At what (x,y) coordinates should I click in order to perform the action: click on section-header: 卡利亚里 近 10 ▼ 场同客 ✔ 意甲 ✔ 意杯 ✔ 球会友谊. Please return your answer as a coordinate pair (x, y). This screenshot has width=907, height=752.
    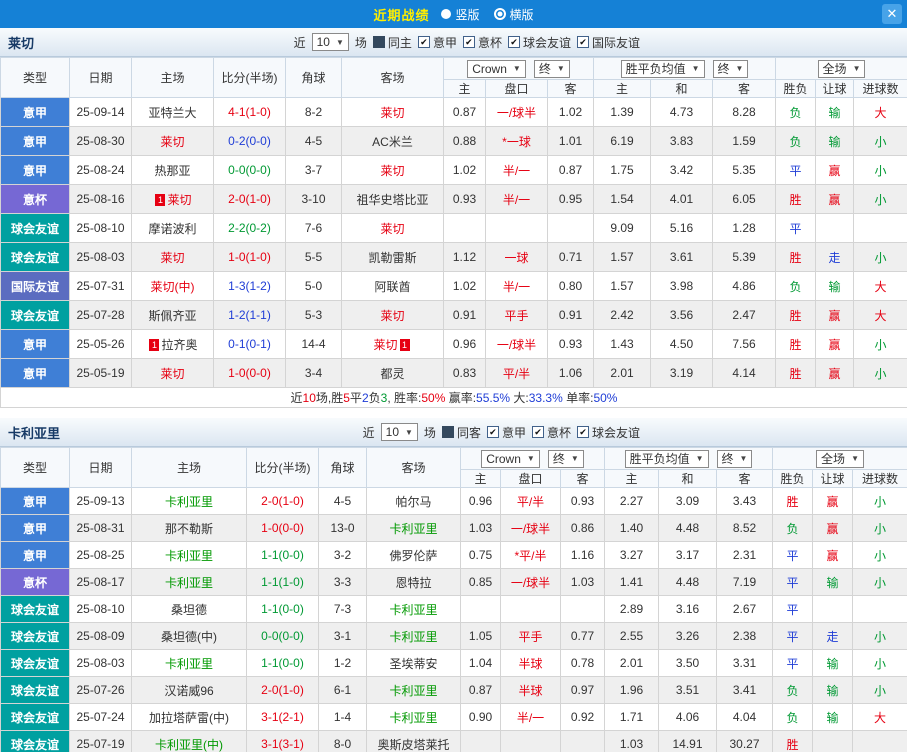
    Looking at the image, I should click on (453, 432).